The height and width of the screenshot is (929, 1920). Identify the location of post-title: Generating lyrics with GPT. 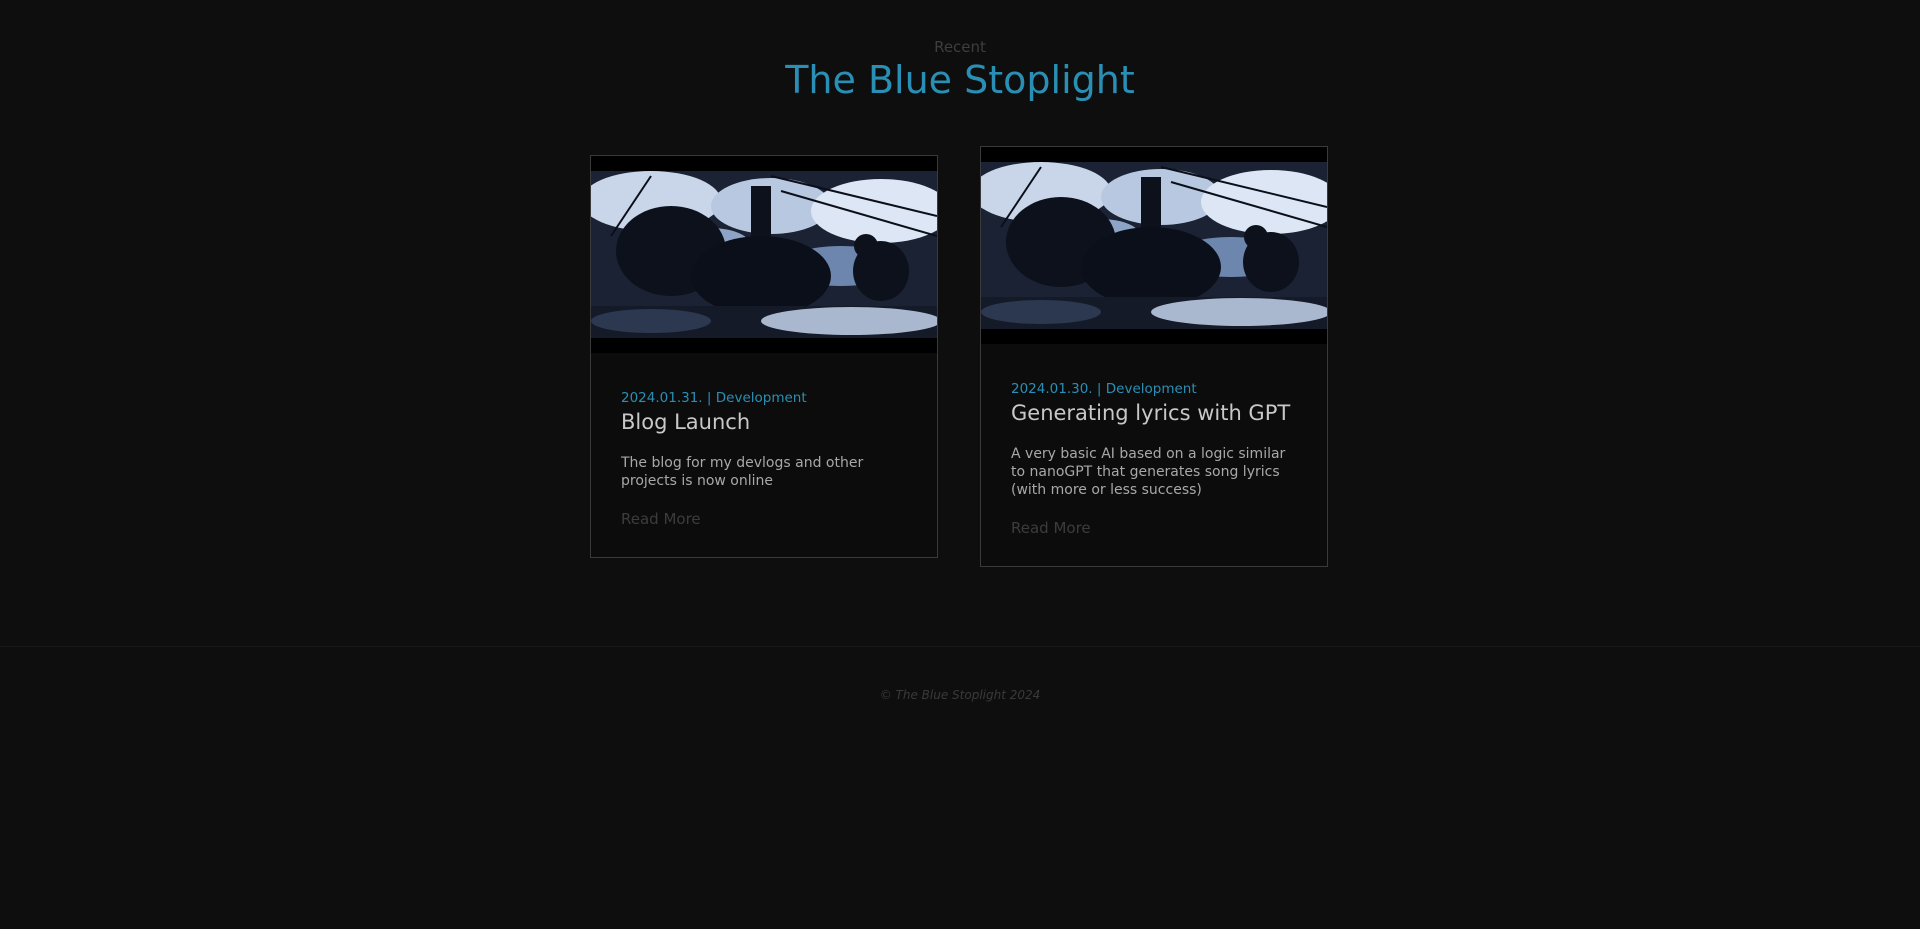
(1154, 413).